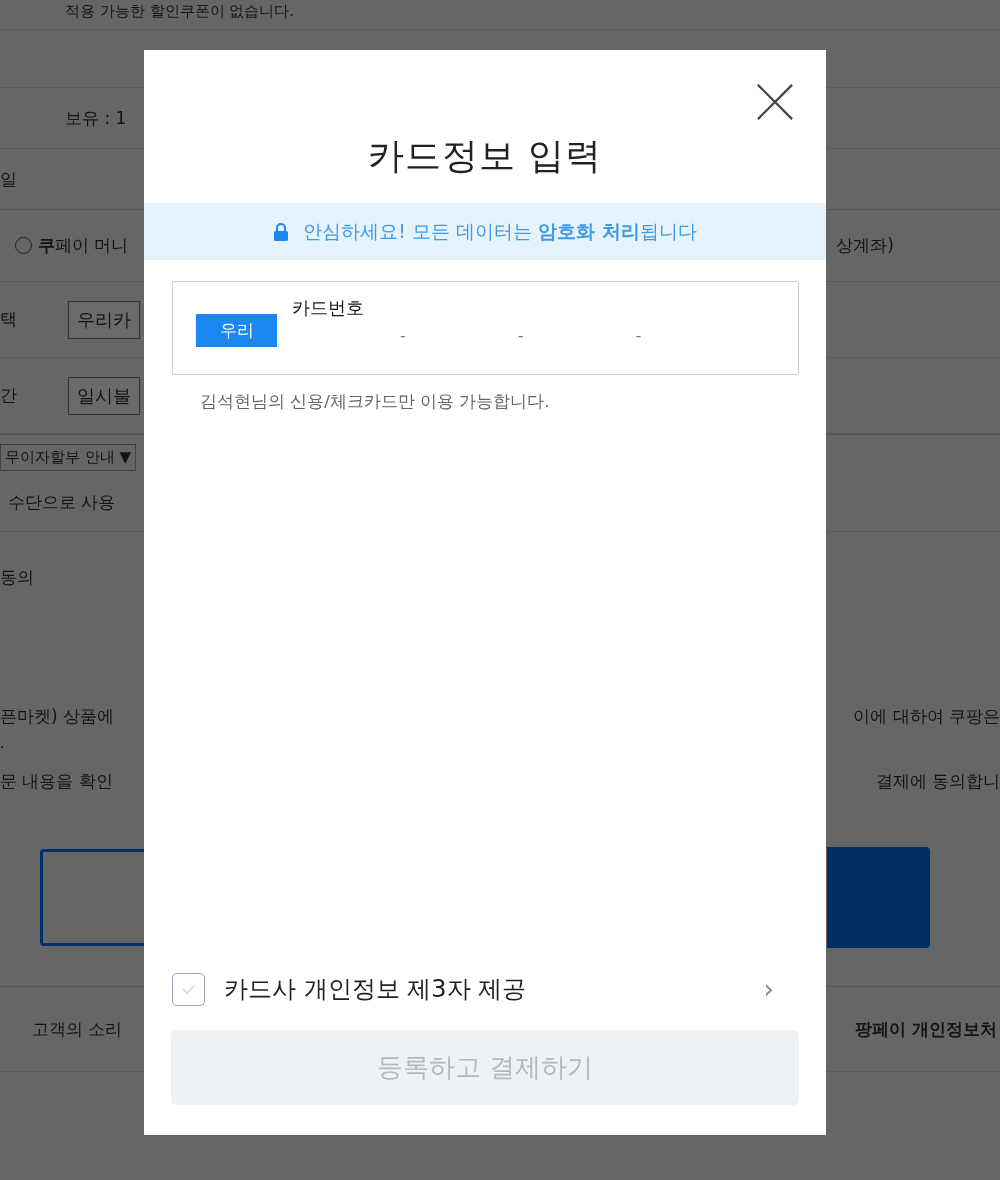  What do you see at coordinates (937, 781) in the screenshot?
I see `agreement-text: 결제에 동의합니` at bounding box center [937, 781].